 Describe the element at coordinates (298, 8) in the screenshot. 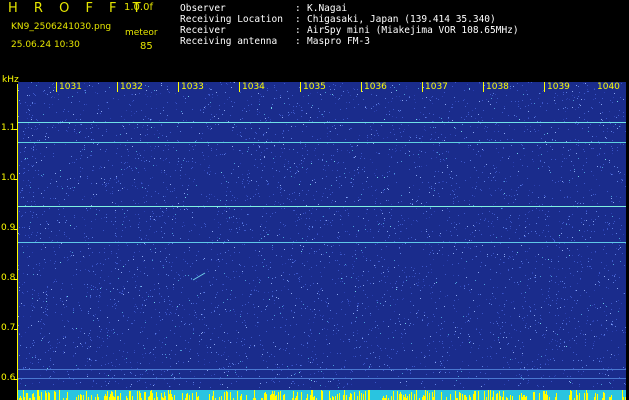

I see `info-colon: :` at that location.